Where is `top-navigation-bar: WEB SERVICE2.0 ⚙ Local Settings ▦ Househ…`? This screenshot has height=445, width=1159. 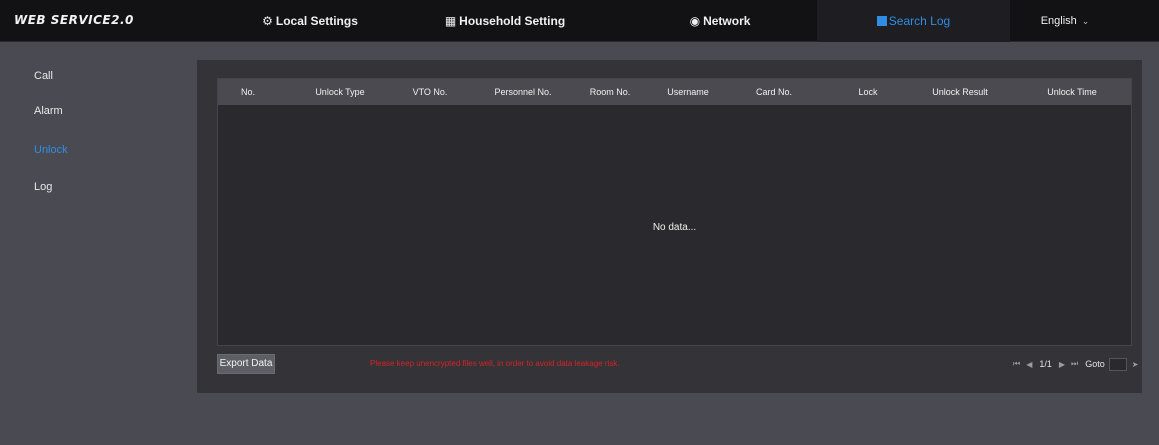
top-navigation-bar: WEB SERVICE2.0 ⚙ Local Settings ▦ Househ… is located at coordinates (579, 21).